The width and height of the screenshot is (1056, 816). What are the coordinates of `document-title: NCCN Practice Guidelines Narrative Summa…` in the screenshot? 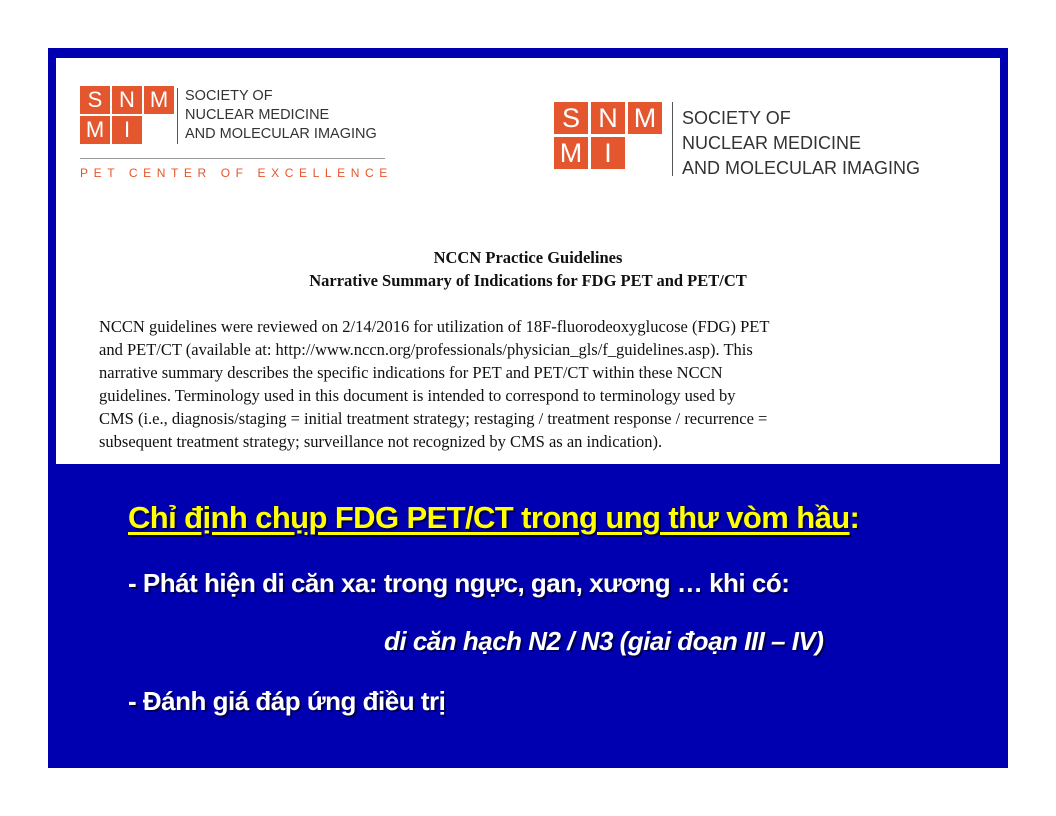 It's located at (528, 269).